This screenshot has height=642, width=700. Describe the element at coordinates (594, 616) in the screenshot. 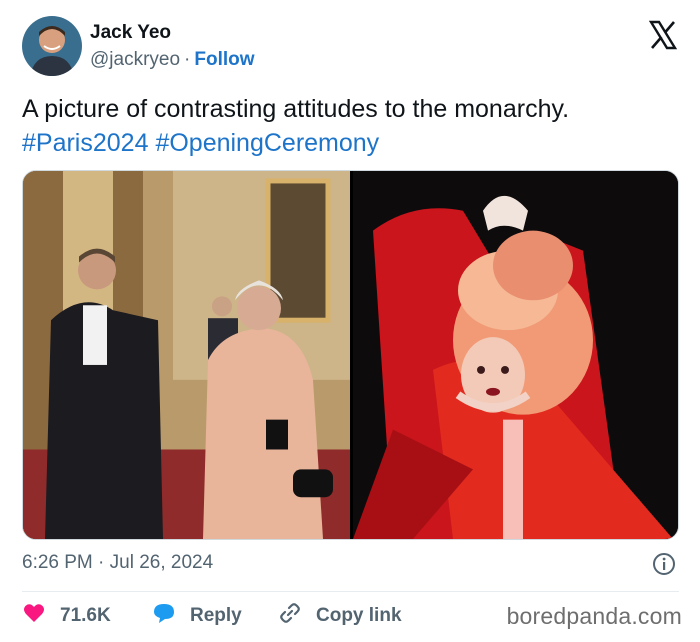

I see `watermark: boredpanda.com` at that location.